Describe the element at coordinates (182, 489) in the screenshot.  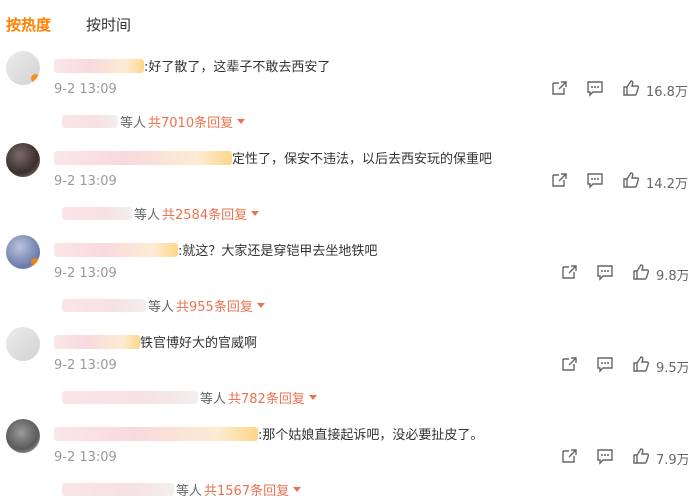
I see `reply-summary: 等人 共1567条回复` at that location.